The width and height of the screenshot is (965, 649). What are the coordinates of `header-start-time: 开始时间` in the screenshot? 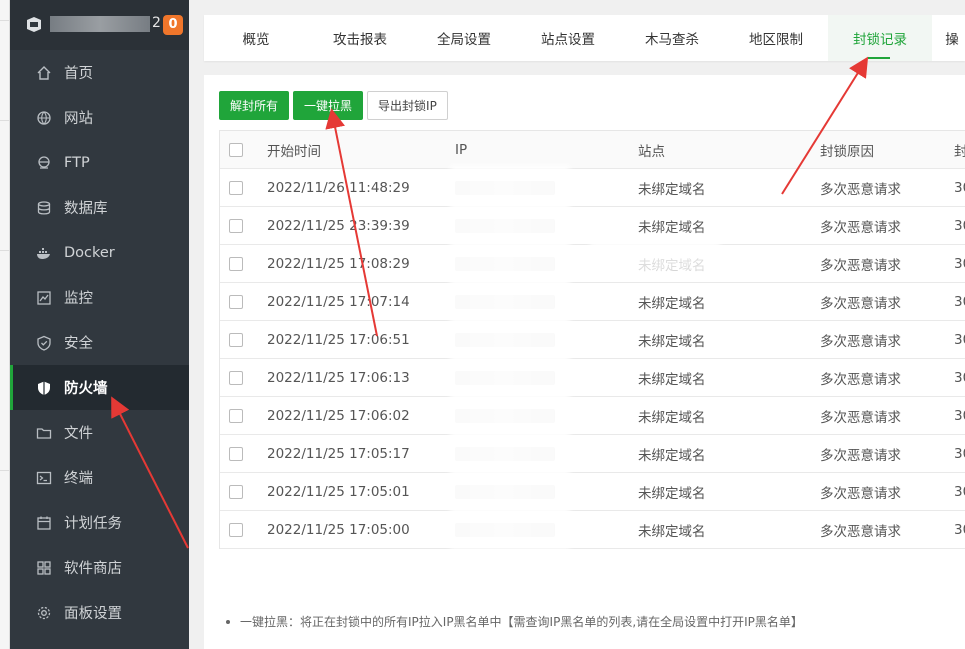 It's located at (294, 151).